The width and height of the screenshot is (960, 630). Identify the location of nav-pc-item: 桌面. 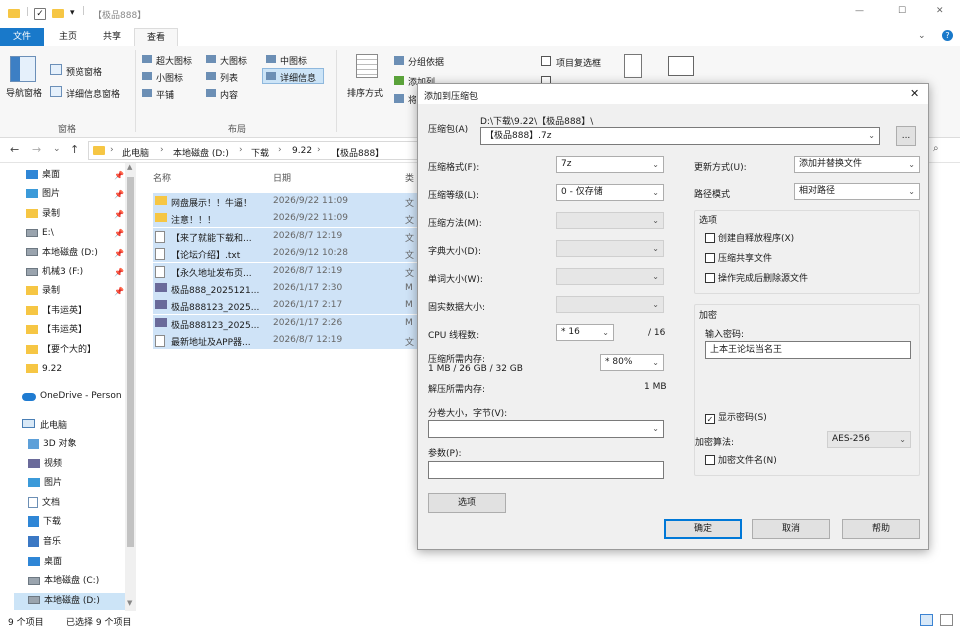
(78, 562).